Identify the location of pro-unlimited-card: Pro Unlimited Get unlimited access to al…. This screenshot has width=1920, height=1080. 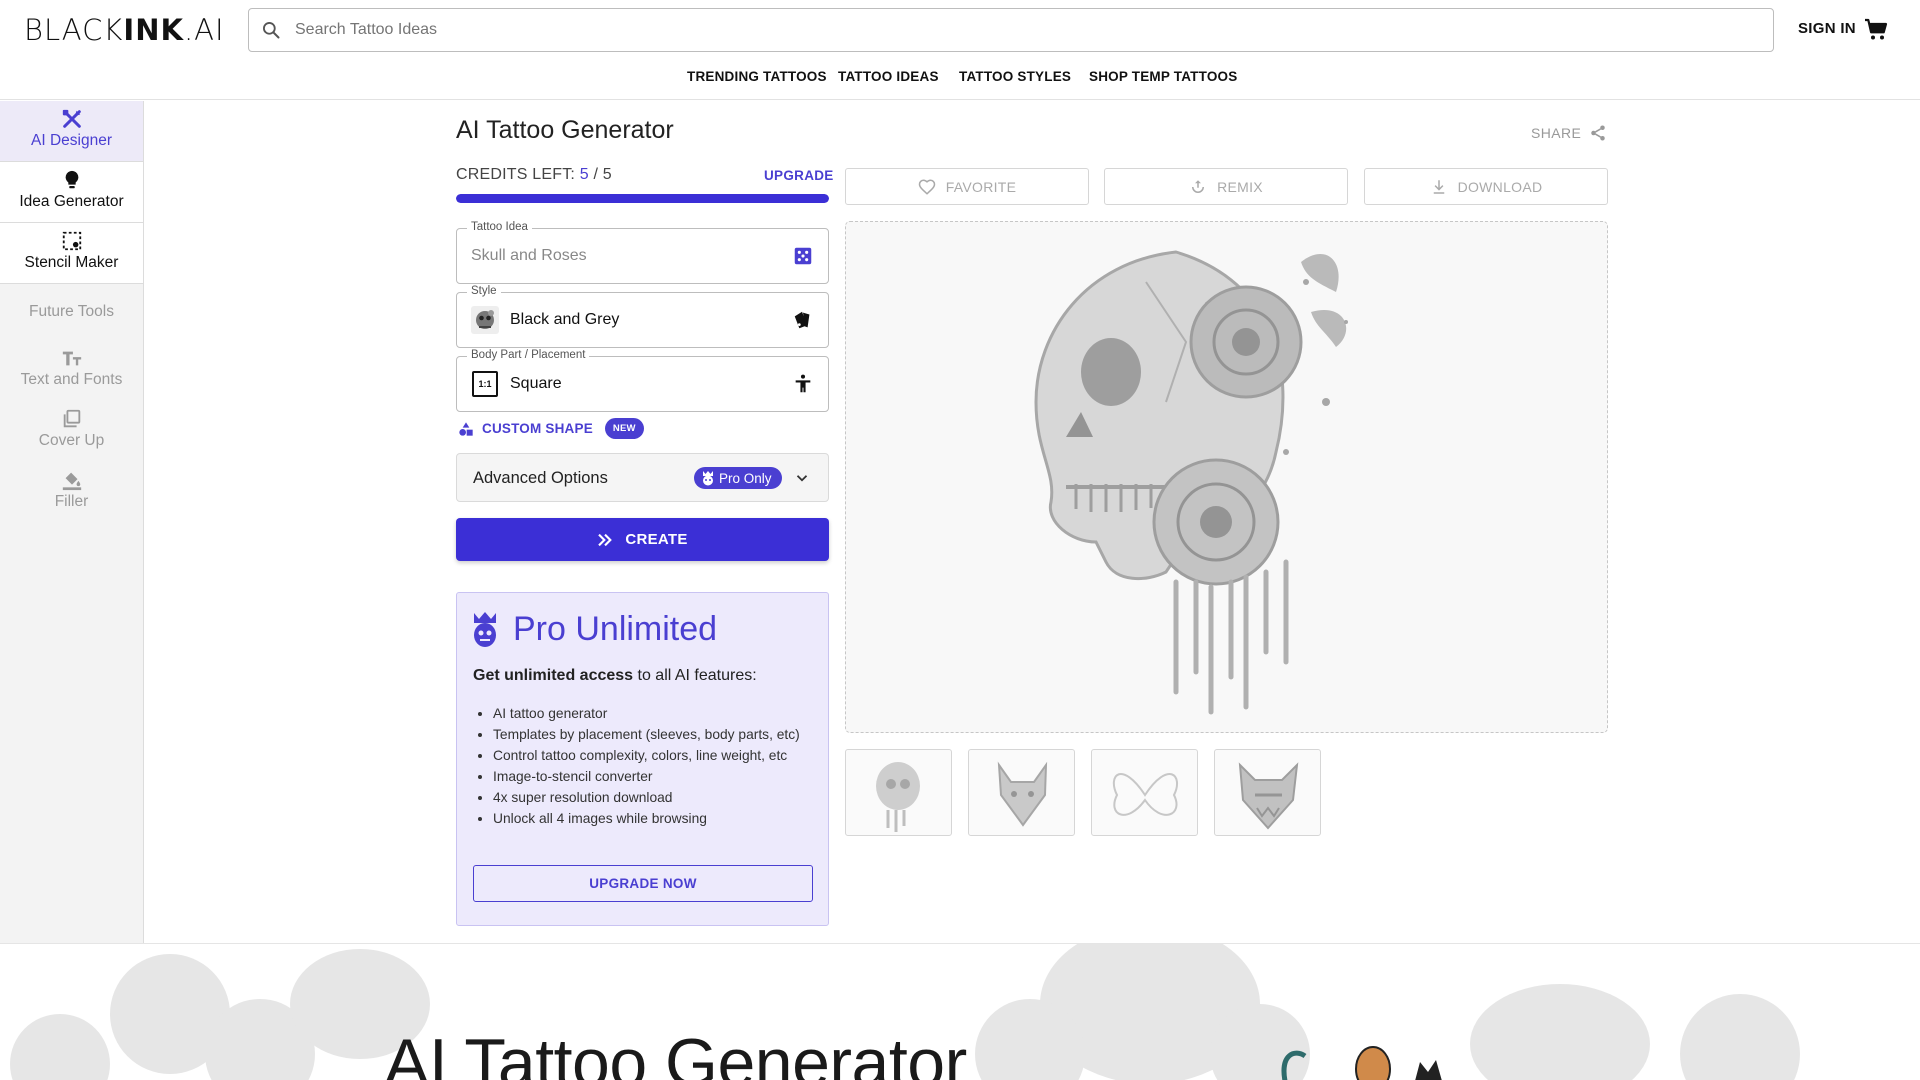
(642, 759).